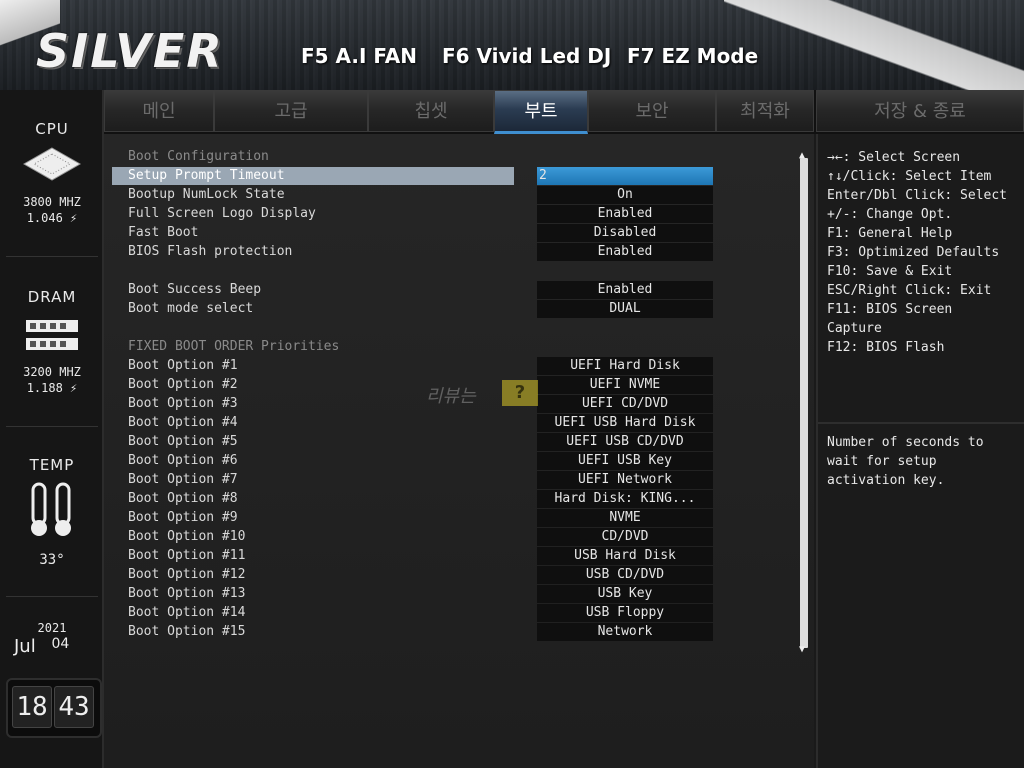 The width and height of the screenshot is (1024, 768). I want to click on help-key-line: Enter/Dbl Click: Select, so click(917, 195).